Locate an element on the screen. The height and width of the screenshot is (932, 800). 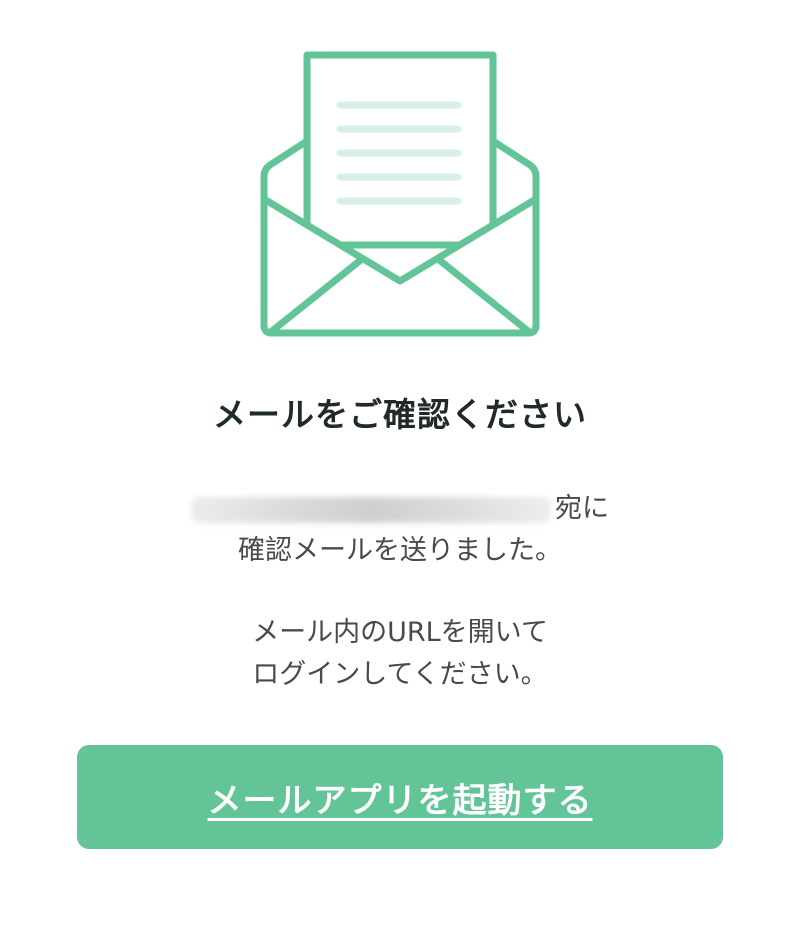
open-mail-app-button-label: メールアプリを起動する is located at coordinates (400, 800).